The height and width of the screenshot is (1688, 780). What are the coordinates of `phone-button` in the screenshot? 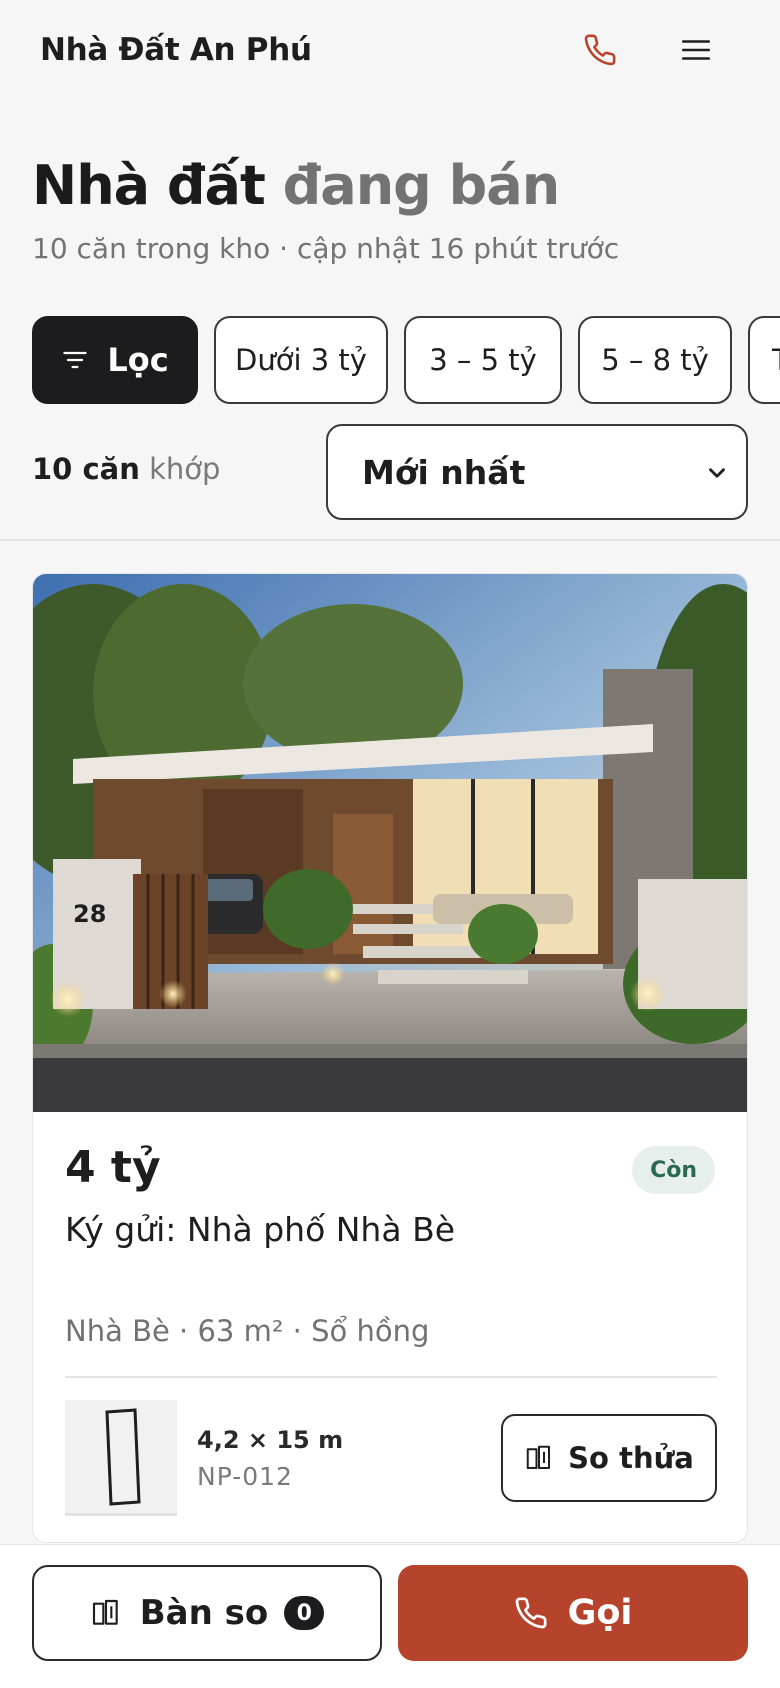 It's located at (600, 50).